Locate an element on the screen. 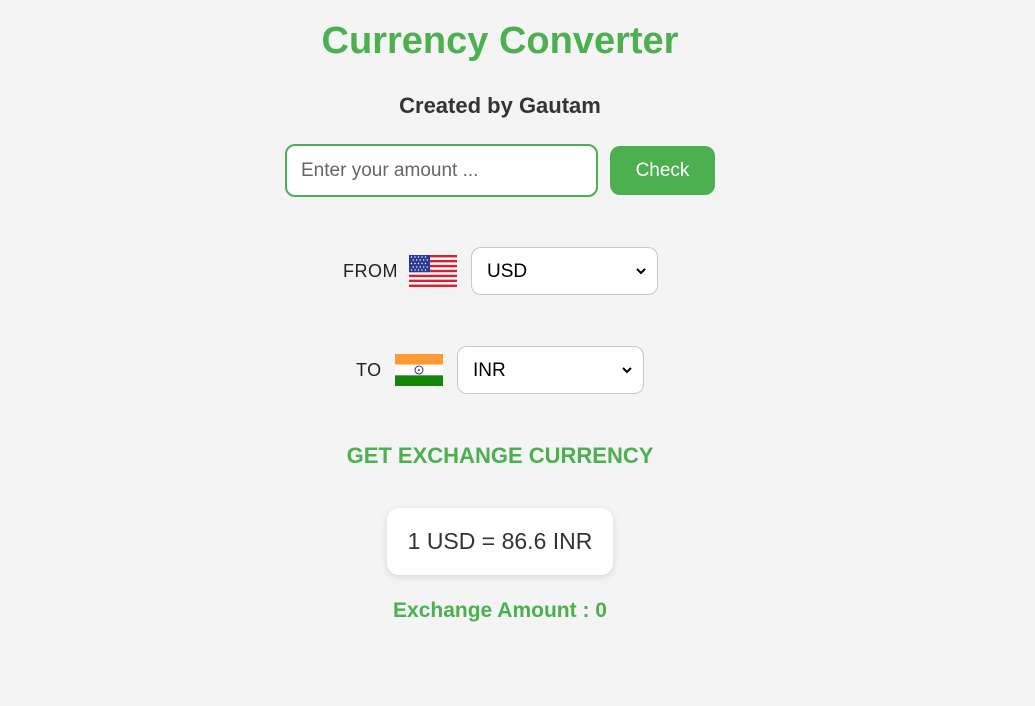  page-title: Currency Converter is located at coordinates (500, 41).